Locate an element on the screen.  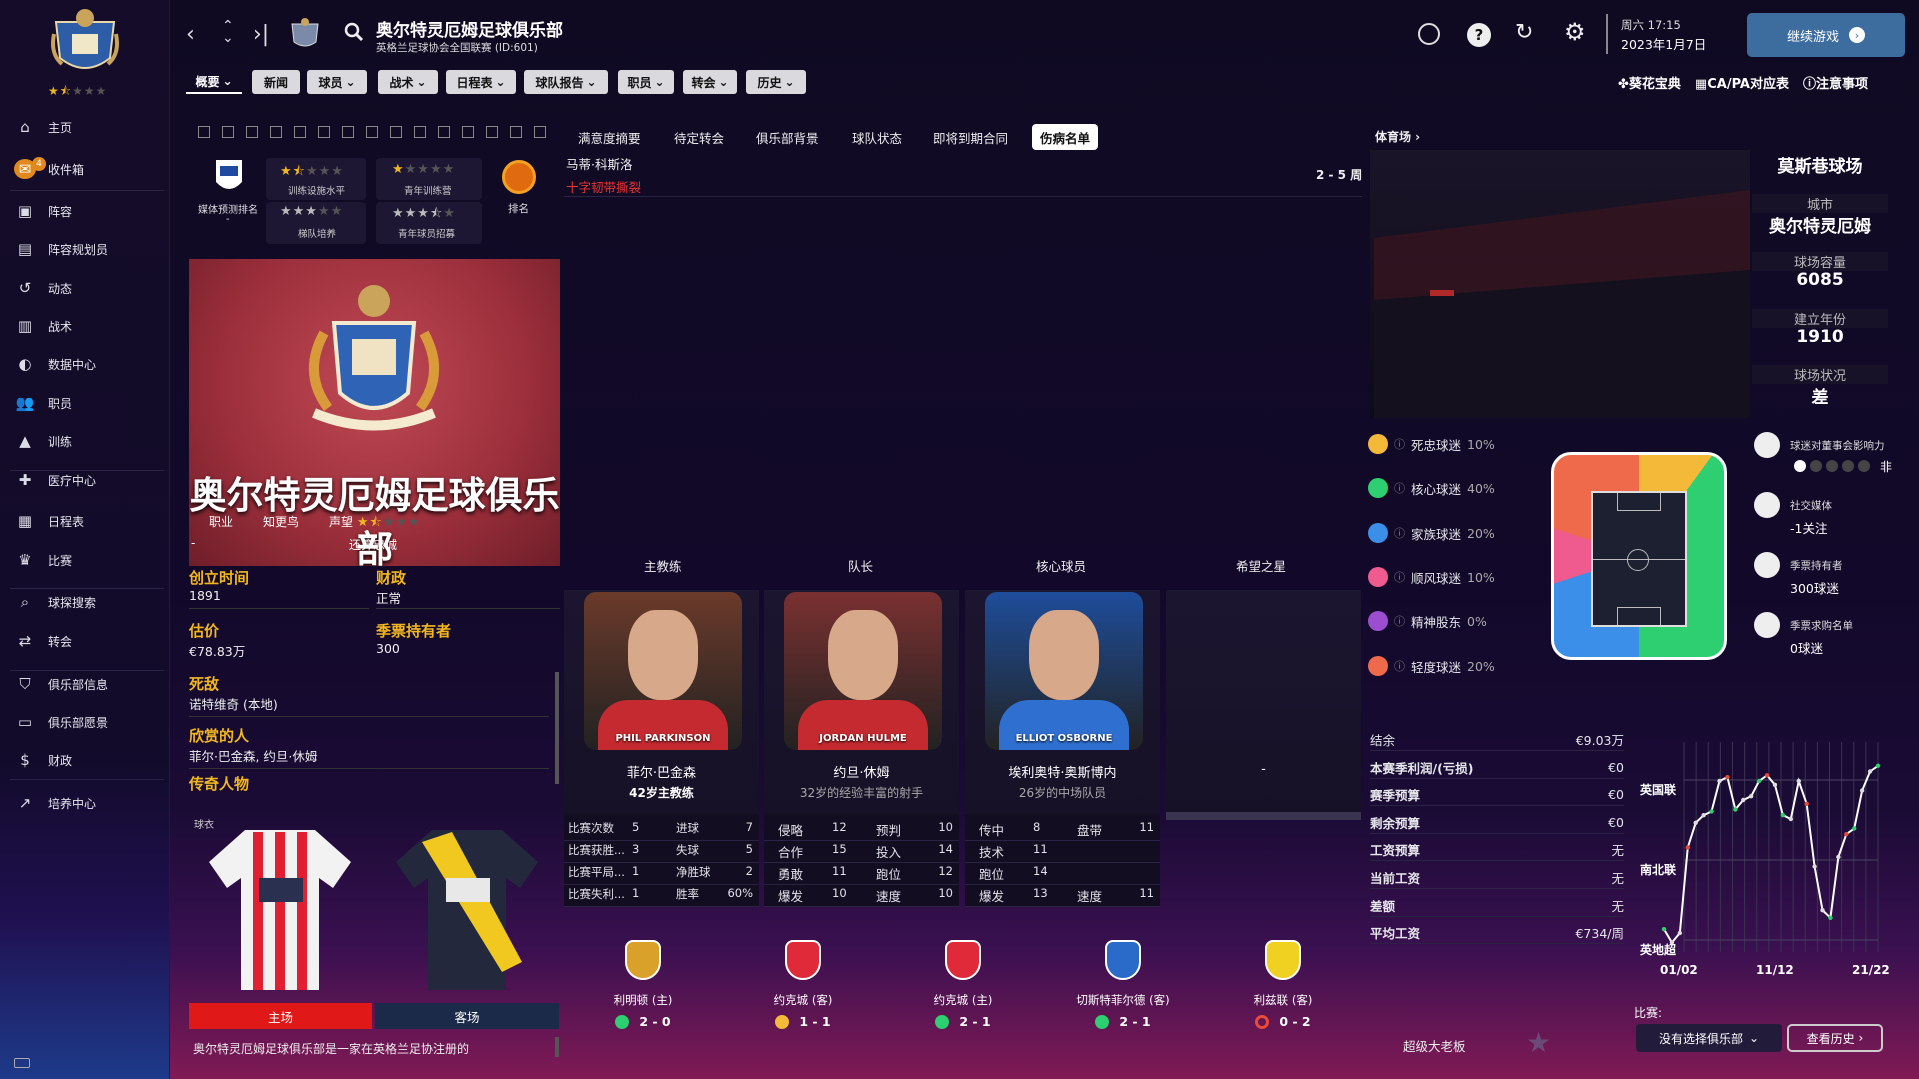
away-kit-icon is located at coordinates (467, 908).